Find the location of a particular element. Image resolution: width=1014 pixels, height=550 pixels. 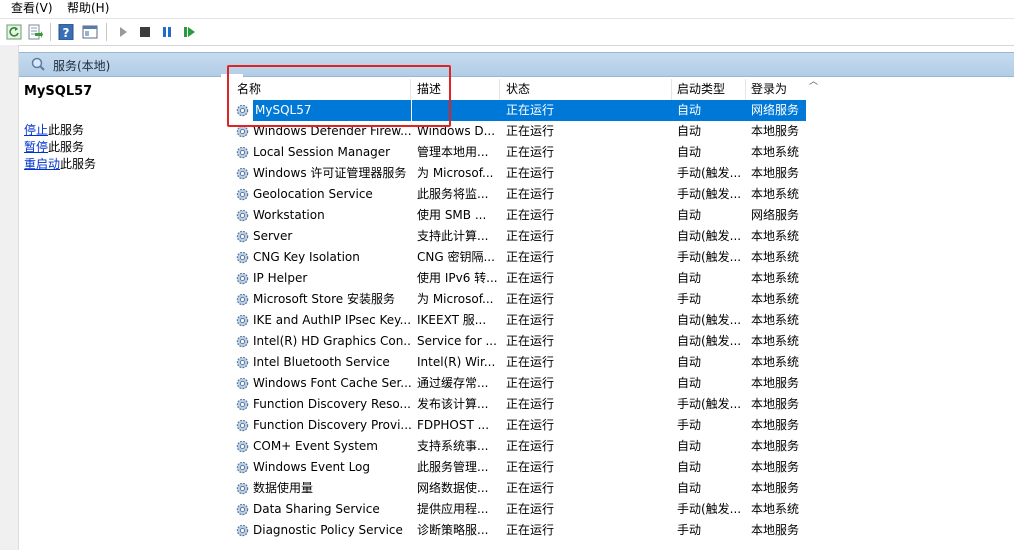

table-row: Windows Event Log 此服务管理... 正在运行 自动 本地服务 is located at coordinates (623, 467).